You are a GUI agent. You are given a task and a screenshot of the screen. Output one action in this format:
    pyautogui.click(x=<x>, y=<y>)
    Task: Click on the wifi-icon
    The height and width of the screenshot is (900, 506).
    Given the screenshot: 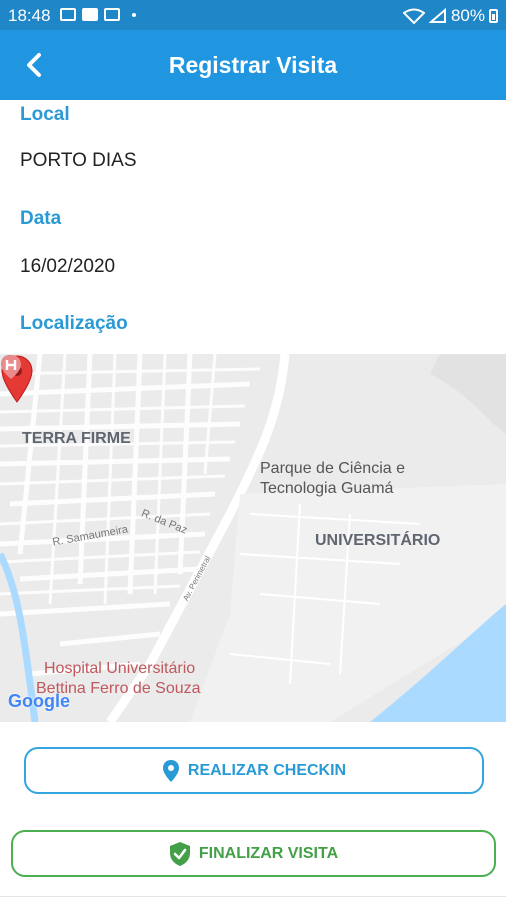 What is the action you would take?
    pyautogui.click(x=413, y=16)
    